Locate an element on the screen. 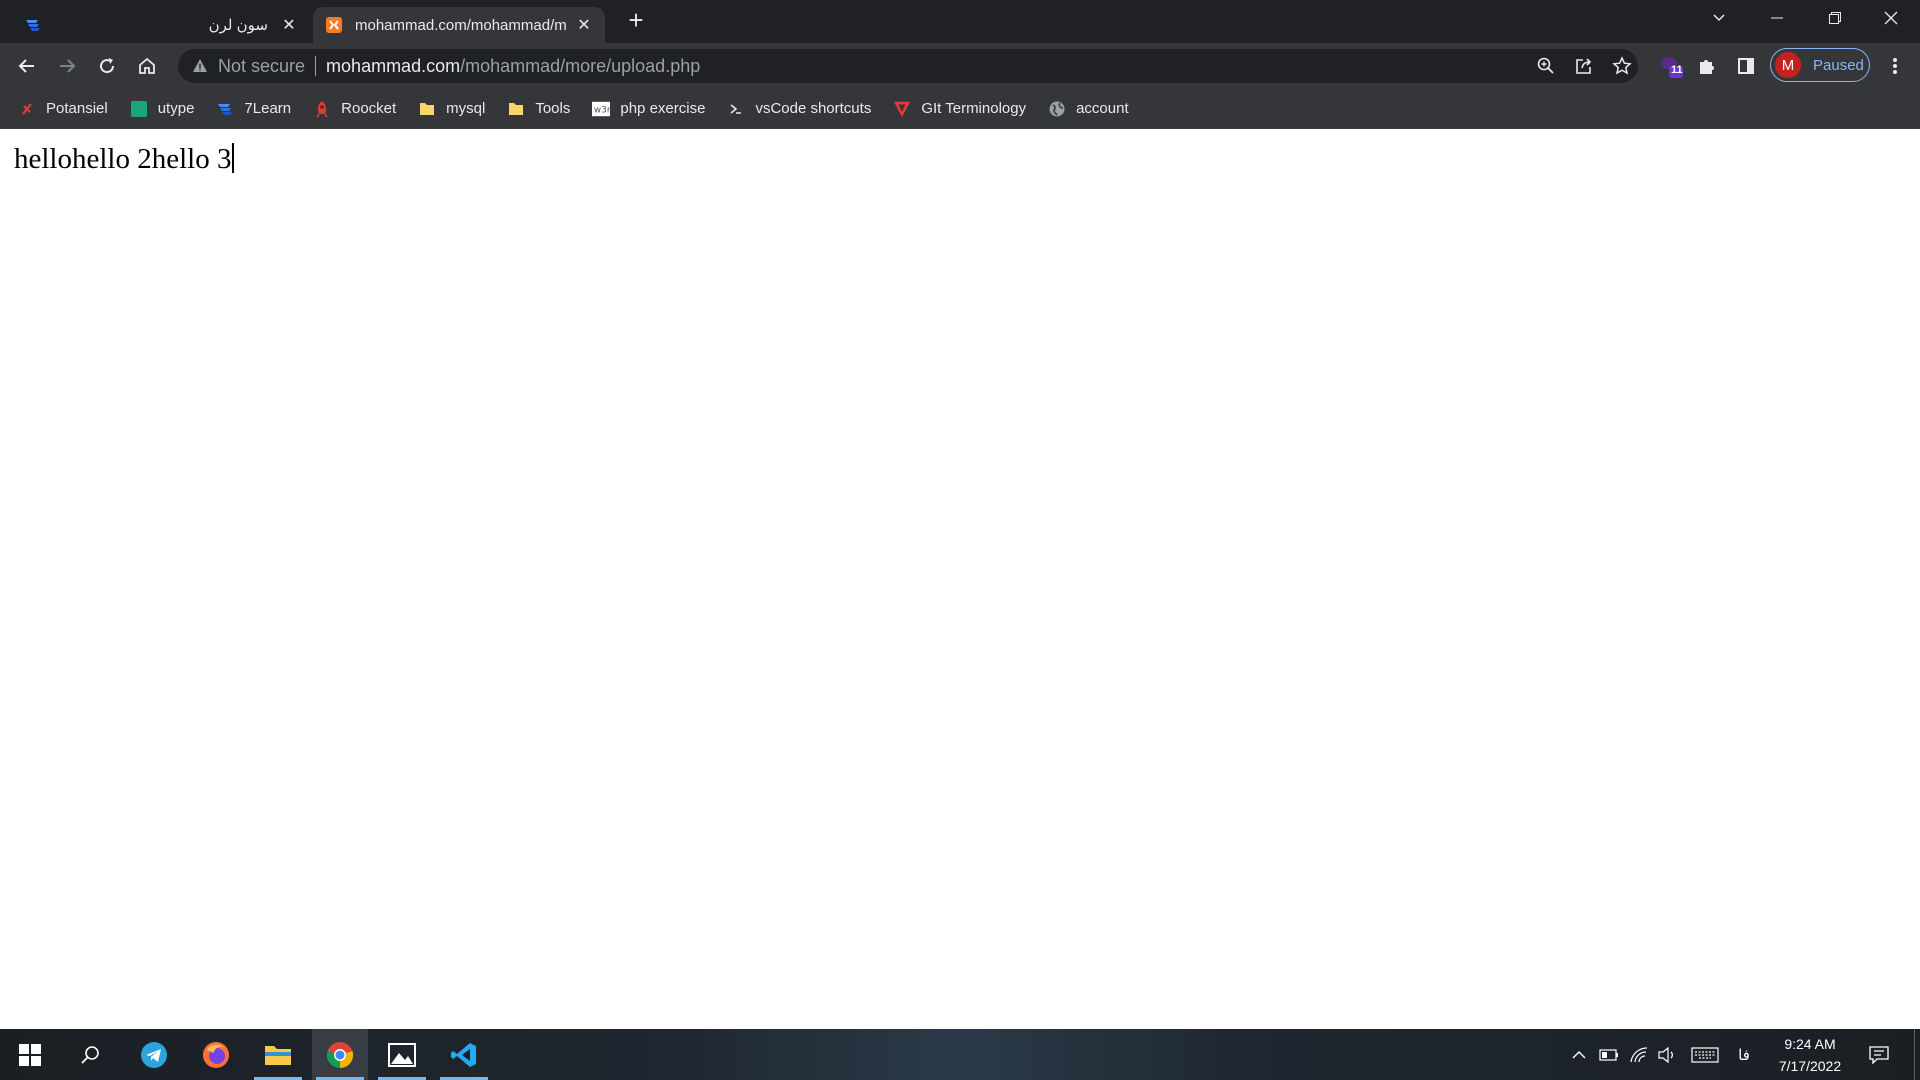 This screenshot has height=1080, width=1920. taskbar-firefox is located at coordinates (216, 1054).